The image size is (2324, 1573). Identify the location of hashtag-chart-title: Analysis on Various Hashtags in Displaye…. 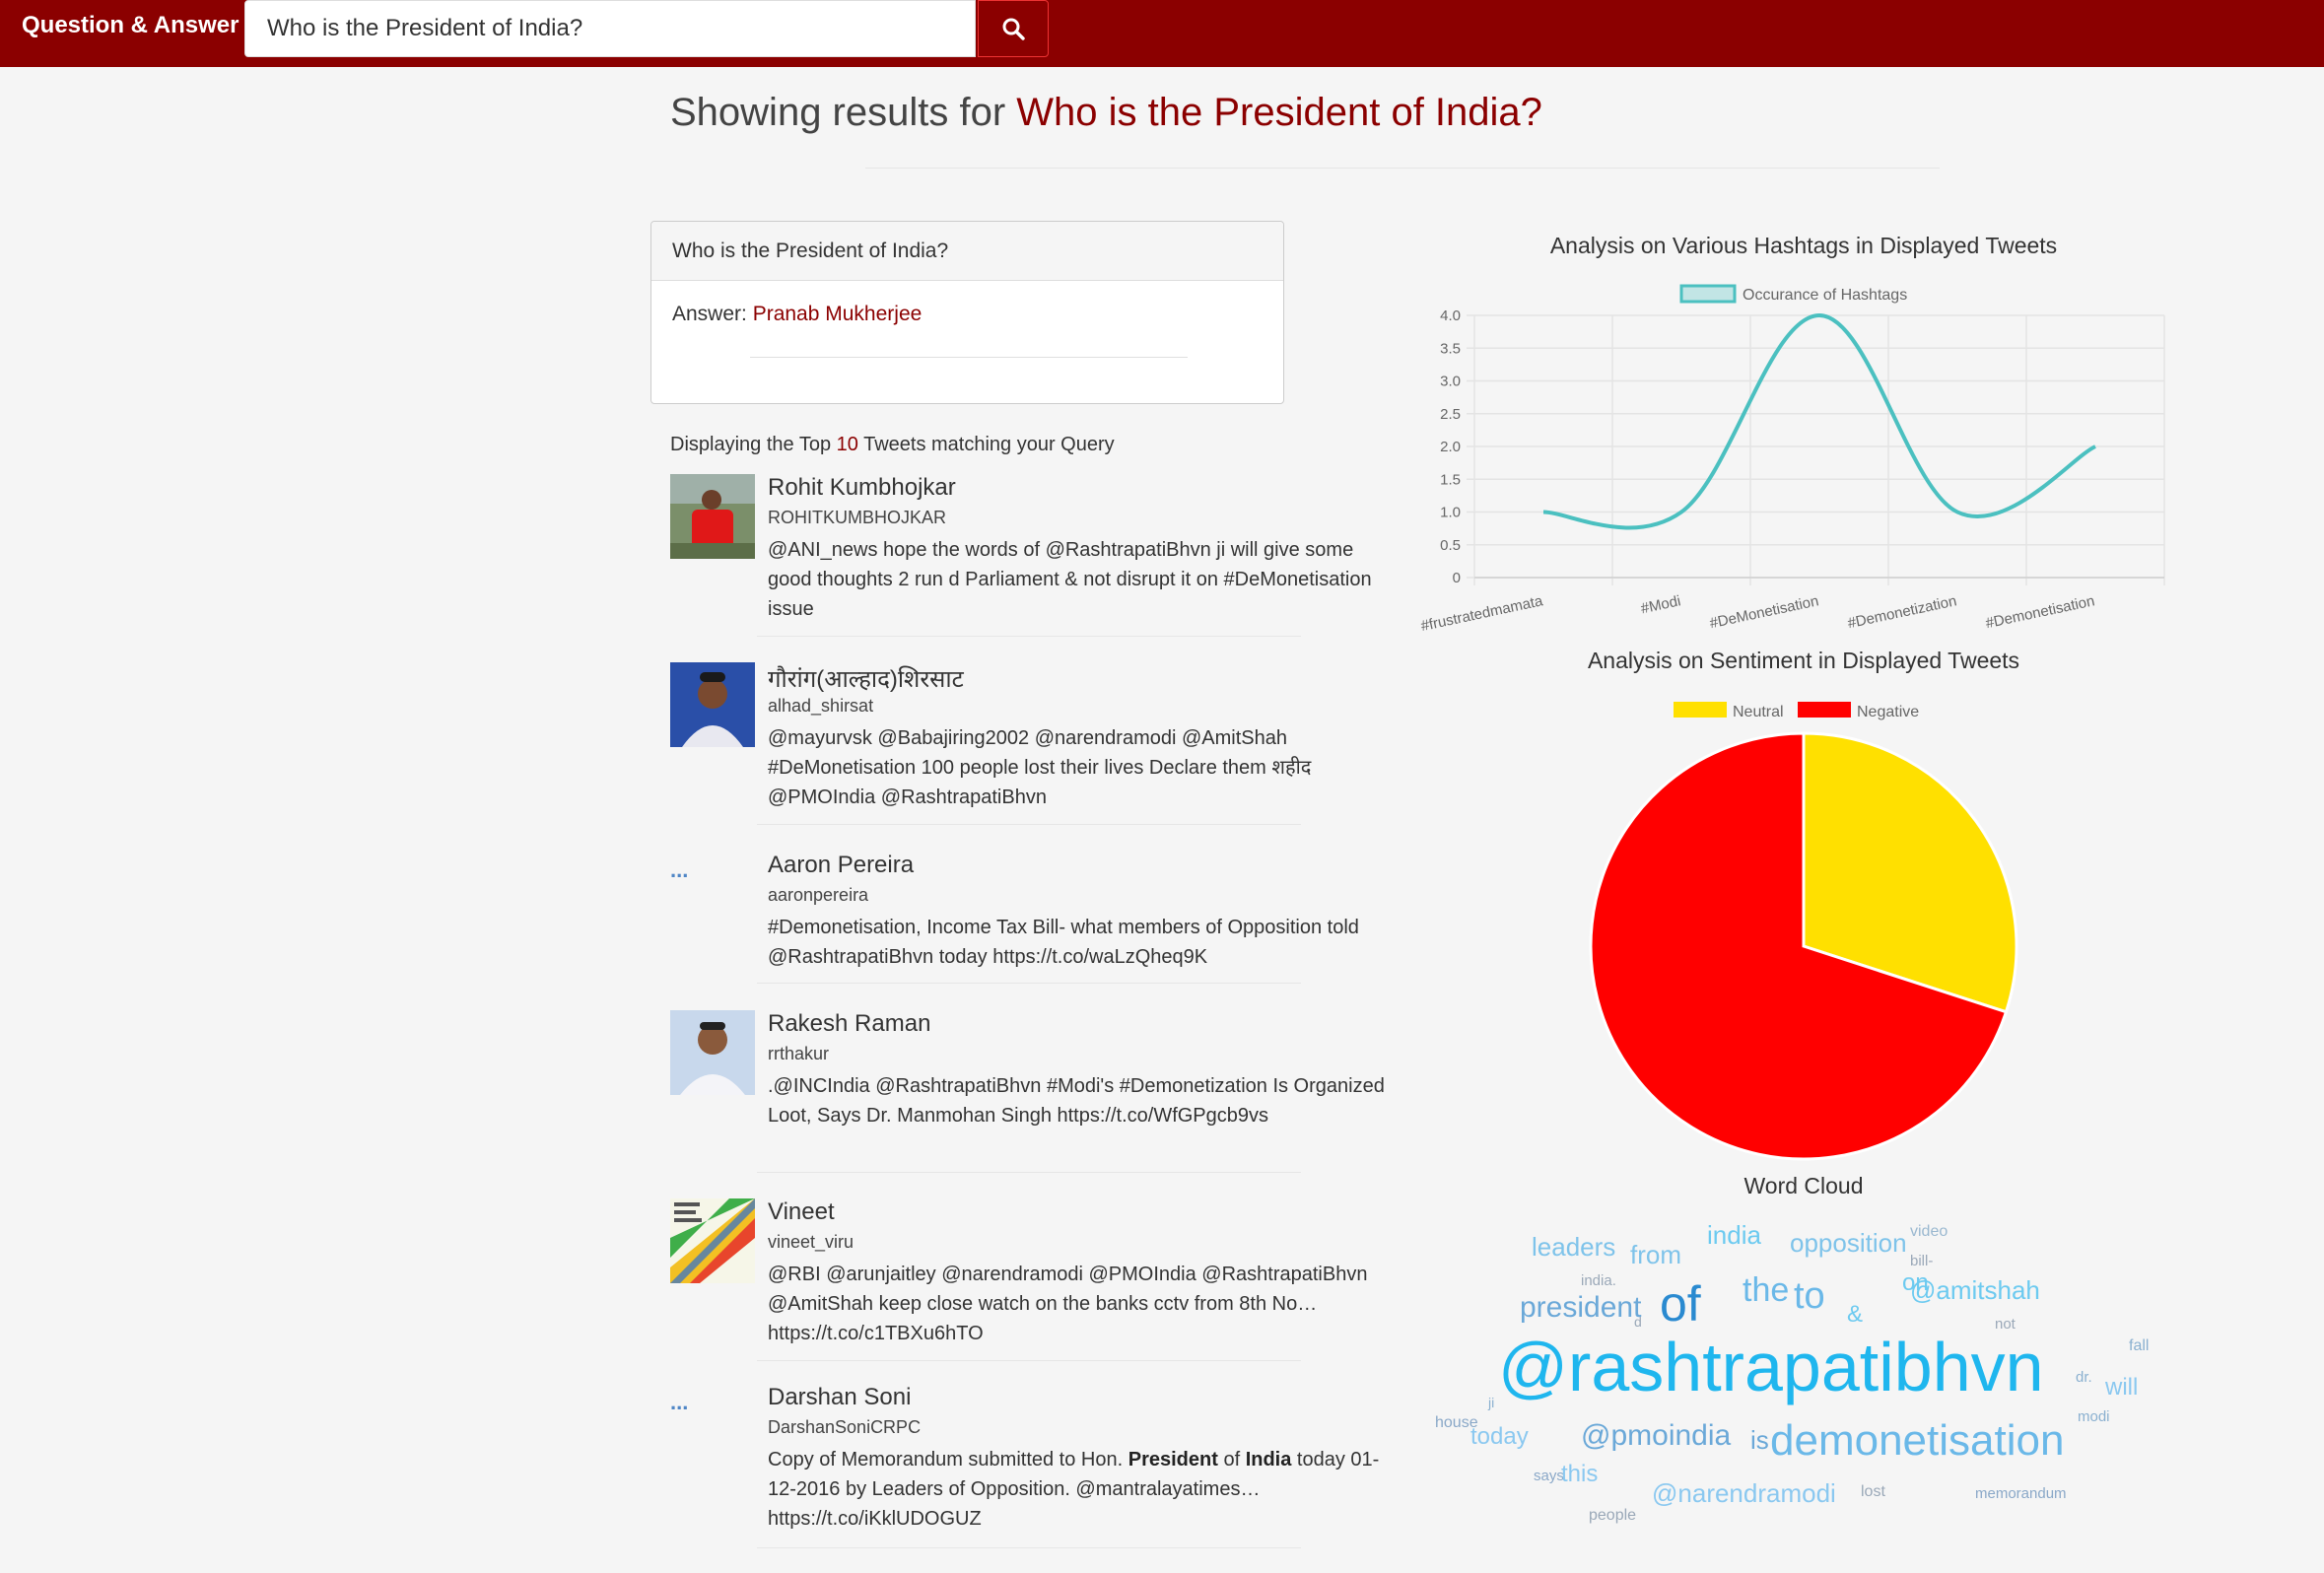
(1804, 245).